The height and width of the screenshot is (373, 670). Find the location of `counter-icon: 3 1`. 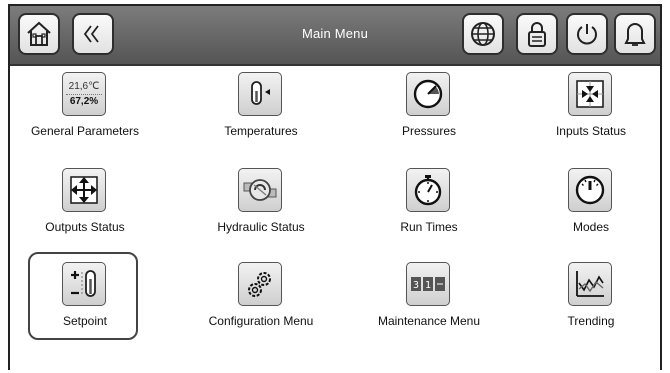

counter-icon: 3 1 is located at coordinates (428, 284).